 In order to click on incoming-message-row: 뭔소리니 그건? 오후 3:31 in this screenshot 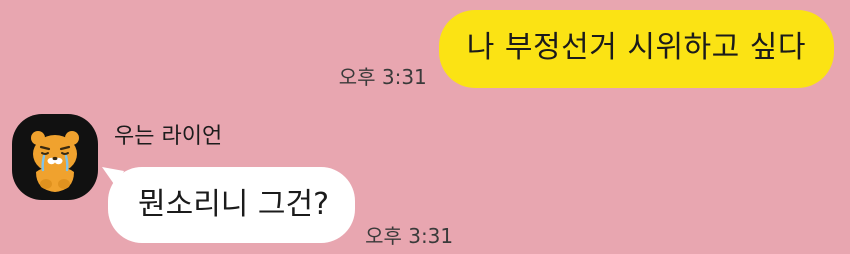, I will do `click(277, 207)`.